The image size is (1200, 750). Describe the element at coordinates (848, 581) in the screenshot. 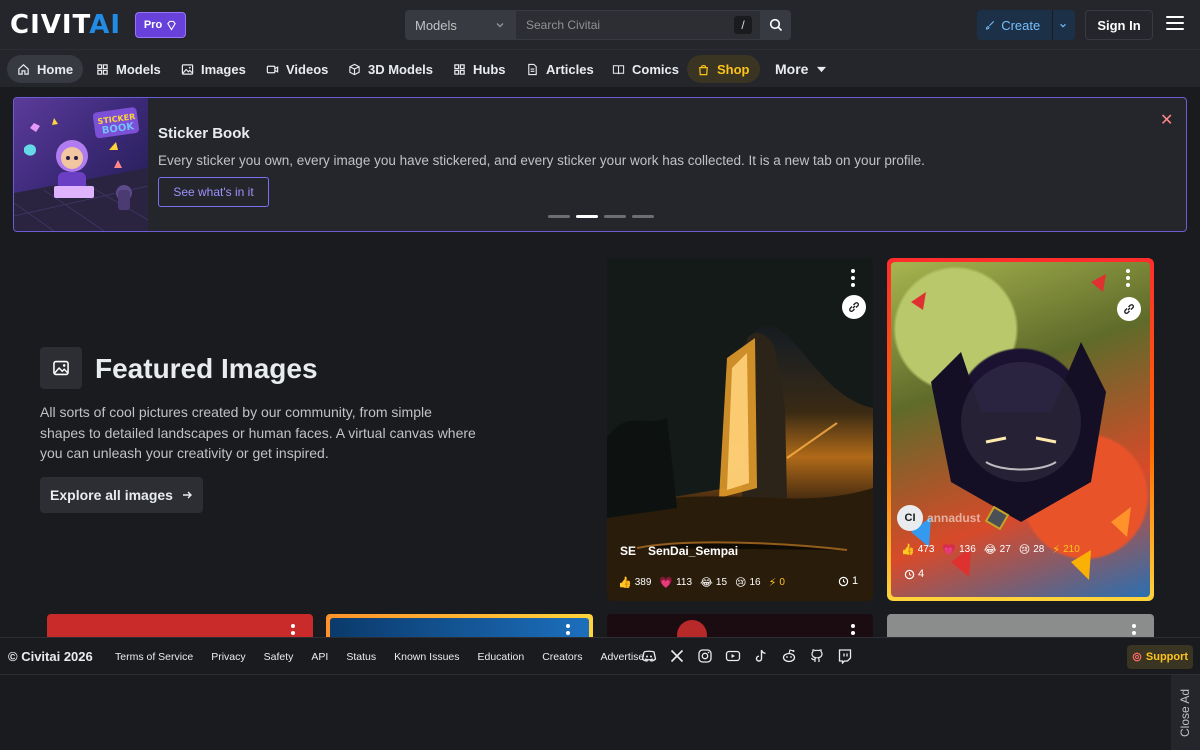

I see `comment-count-badge: 1` at that location.